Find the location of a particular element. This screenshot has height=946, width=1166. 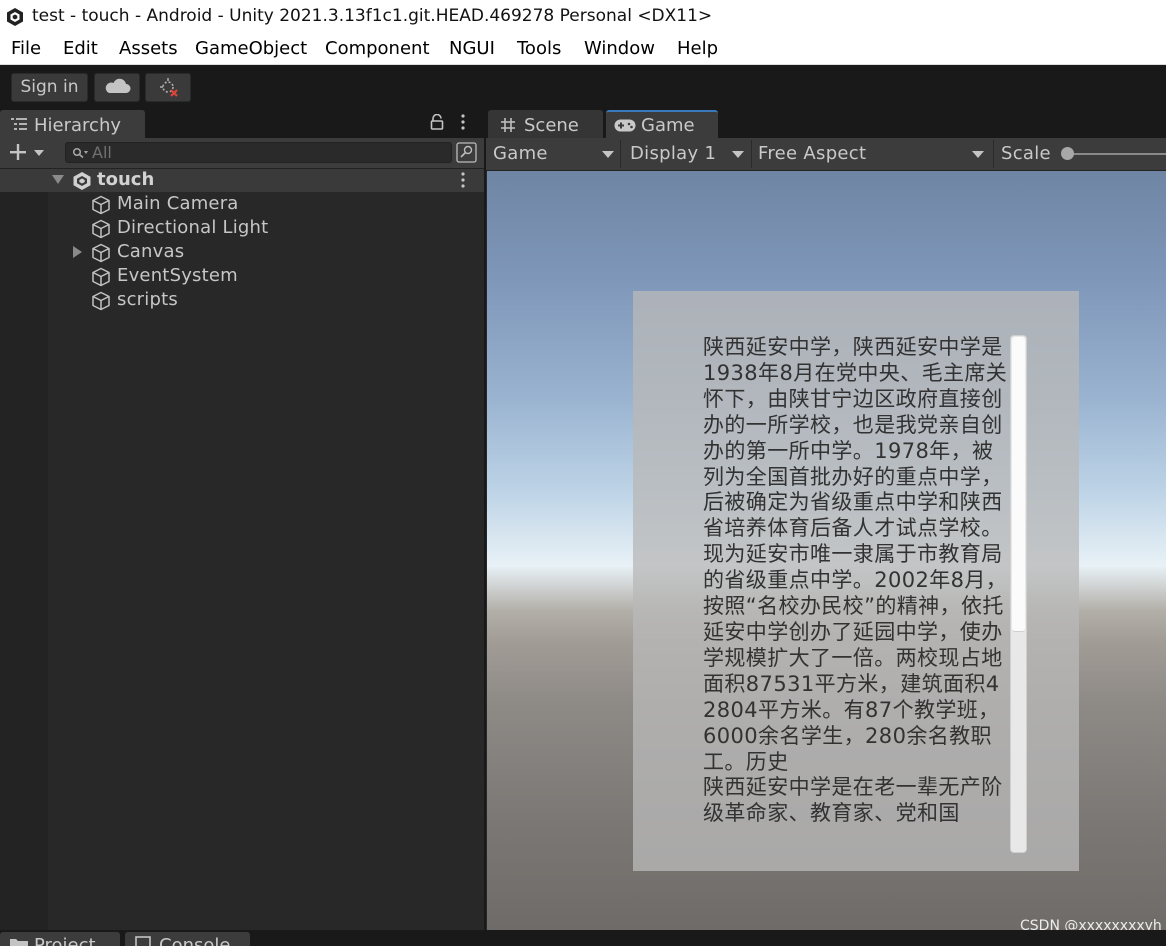

gameobject-label: EventSystem is located at coordinates (177, 275).